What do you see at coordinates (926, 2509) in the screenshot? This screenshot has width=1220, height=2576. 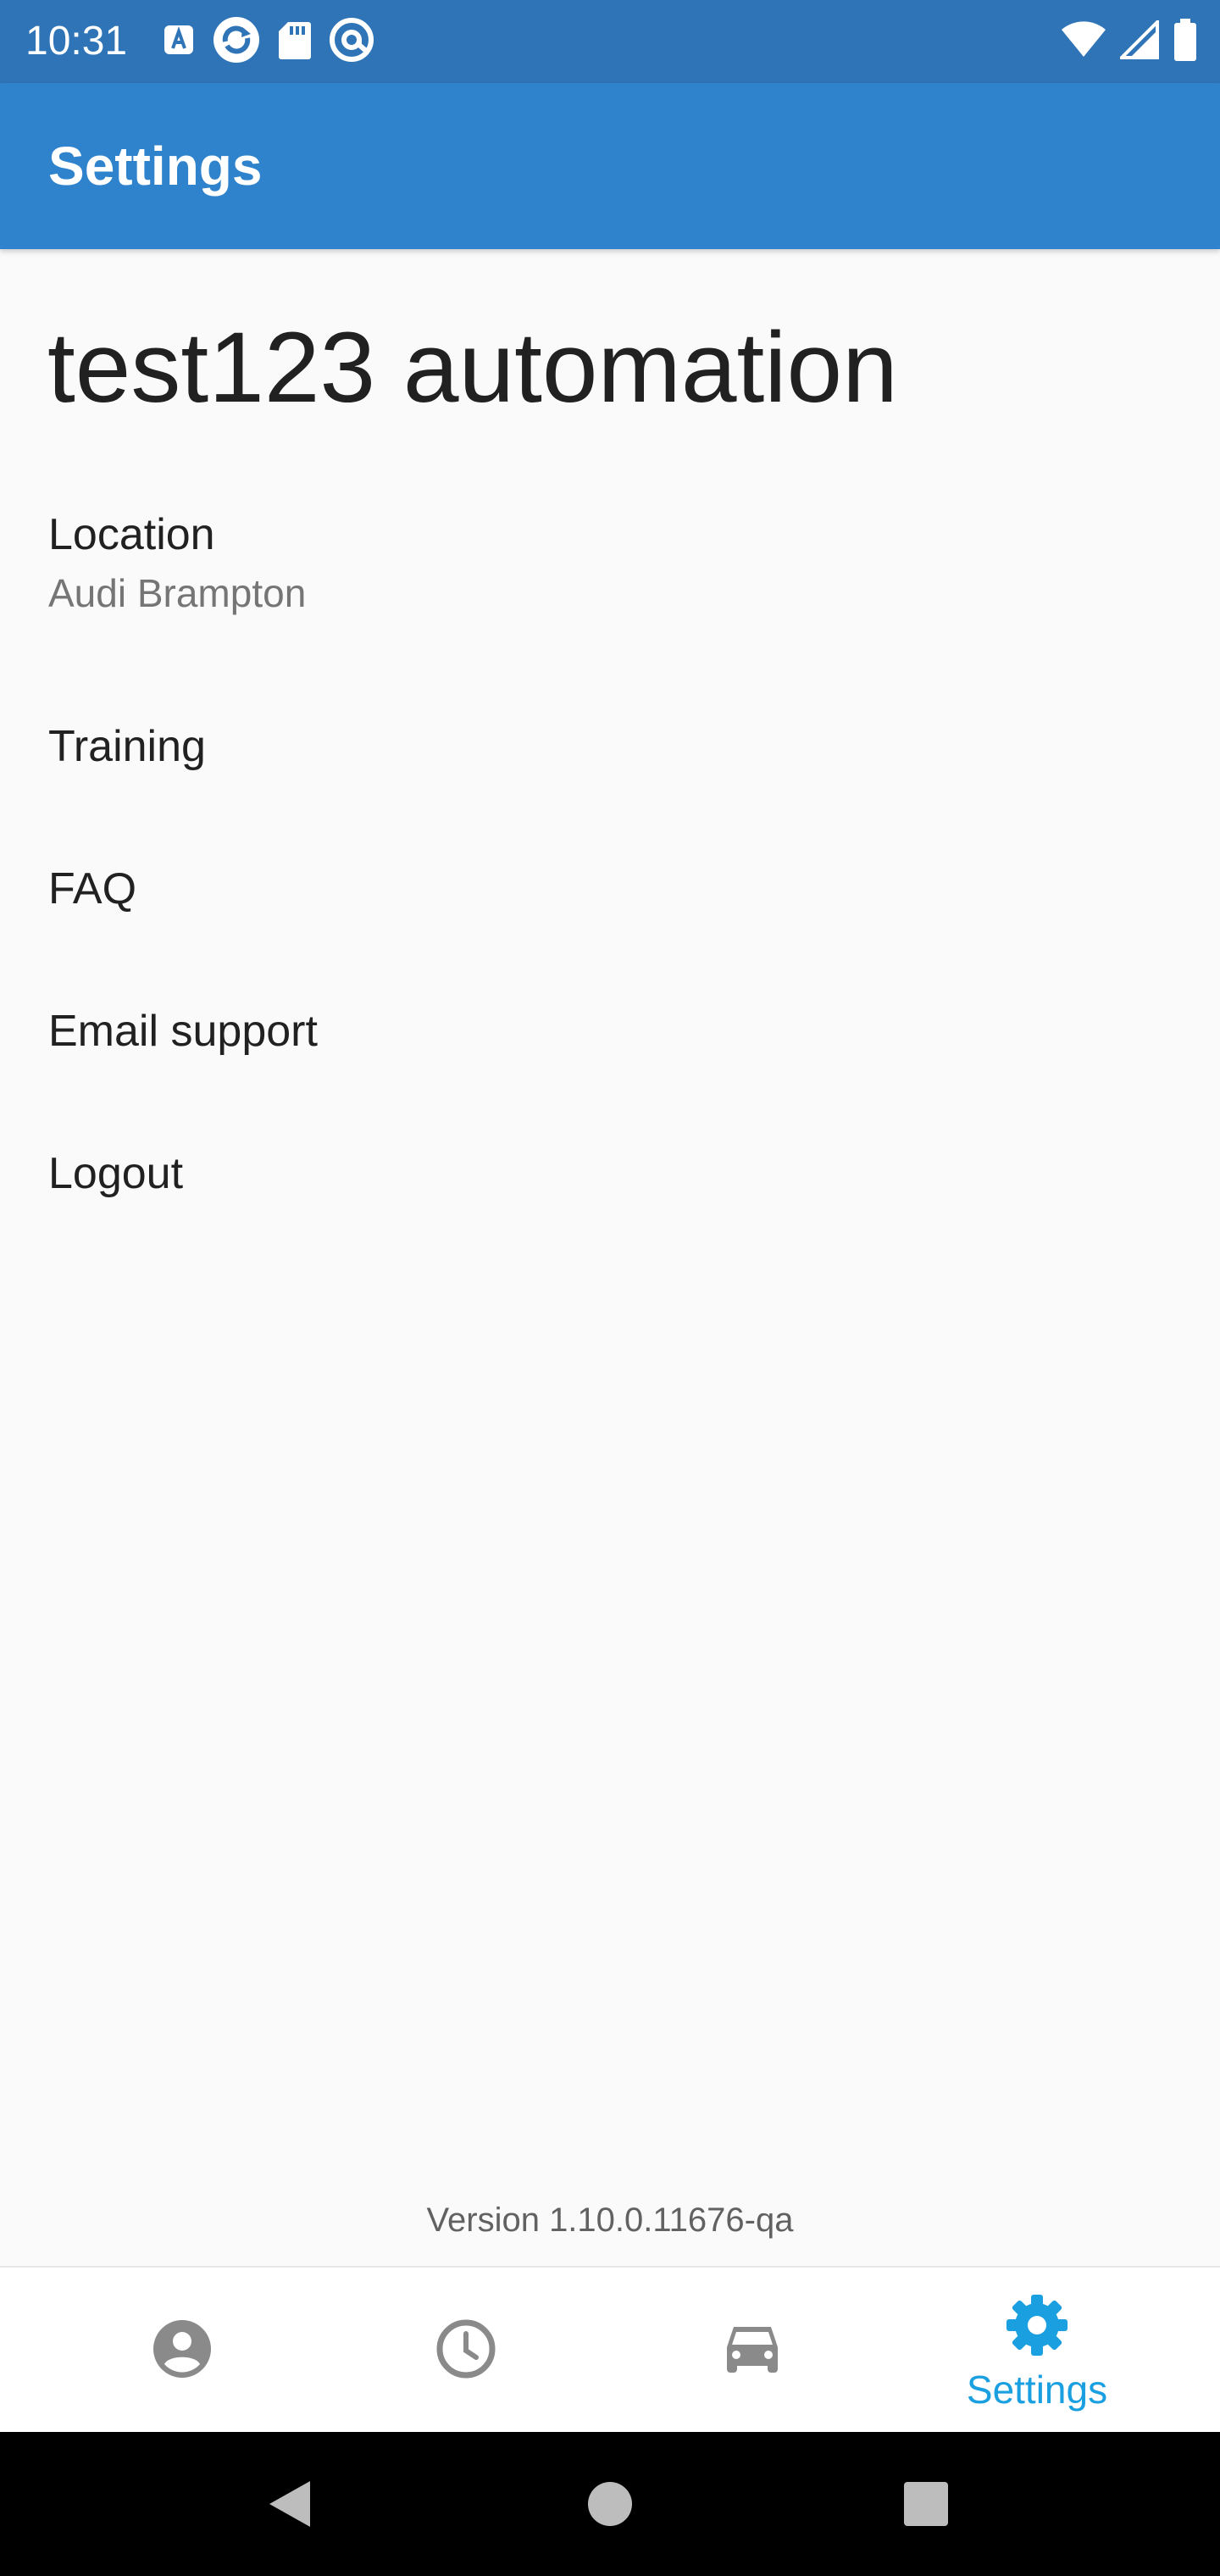 I see `recents-icon` at bounding box center [926, 2509].